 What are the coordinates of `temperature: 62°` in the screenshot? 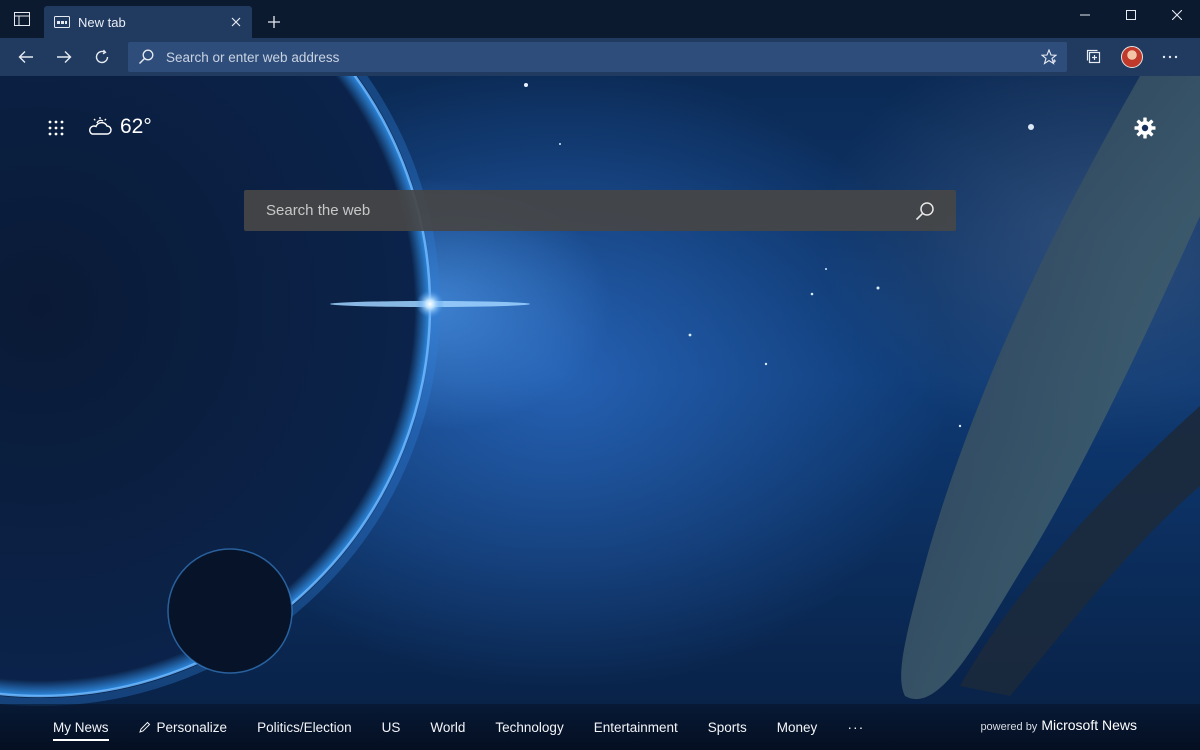 It's located at (136, 126).